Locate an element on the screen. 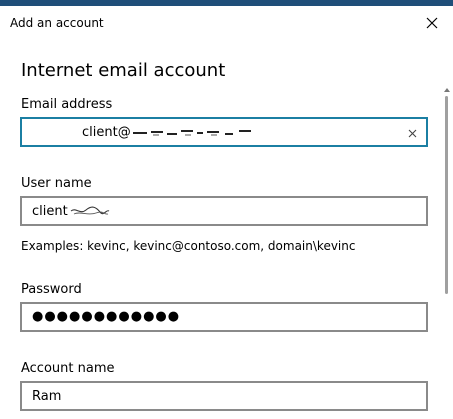 This screenshot has height=419, width=453. email-field: client@ is located at coordinates (224, 132).